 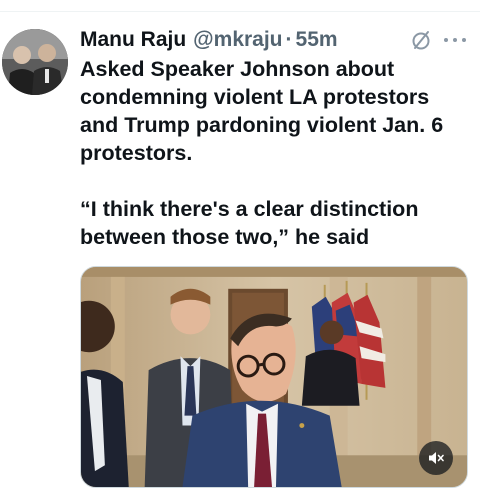 I want to click on tweet-quote-line: “I think there's a clear distinction, so click(x=249, y=209).